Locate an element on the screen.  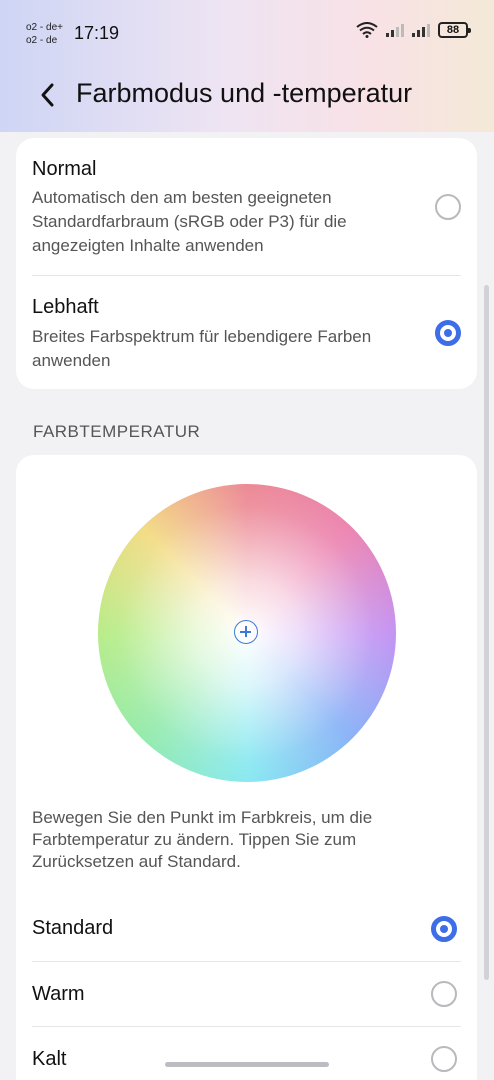
option-normal-title: Normal is located at coordinates (64, 169).